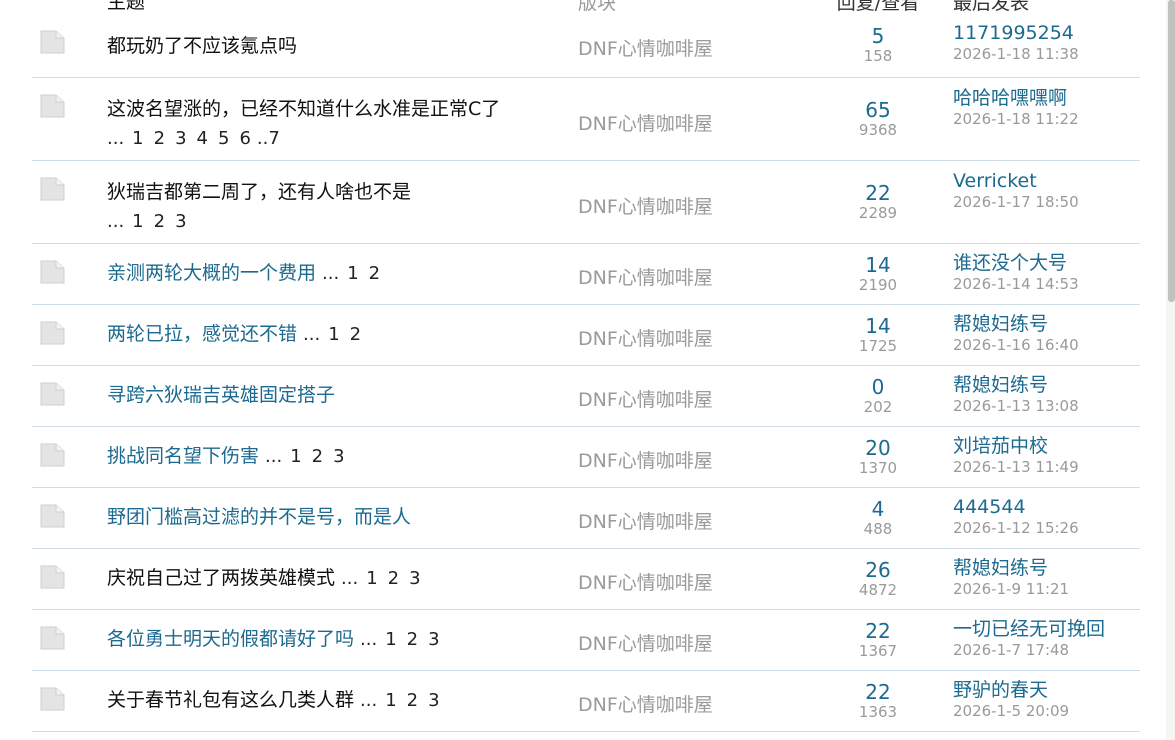  Describe the element at coordinates (244, 138) in the screenshot. I see `pagination-page-link: 6` at that location.